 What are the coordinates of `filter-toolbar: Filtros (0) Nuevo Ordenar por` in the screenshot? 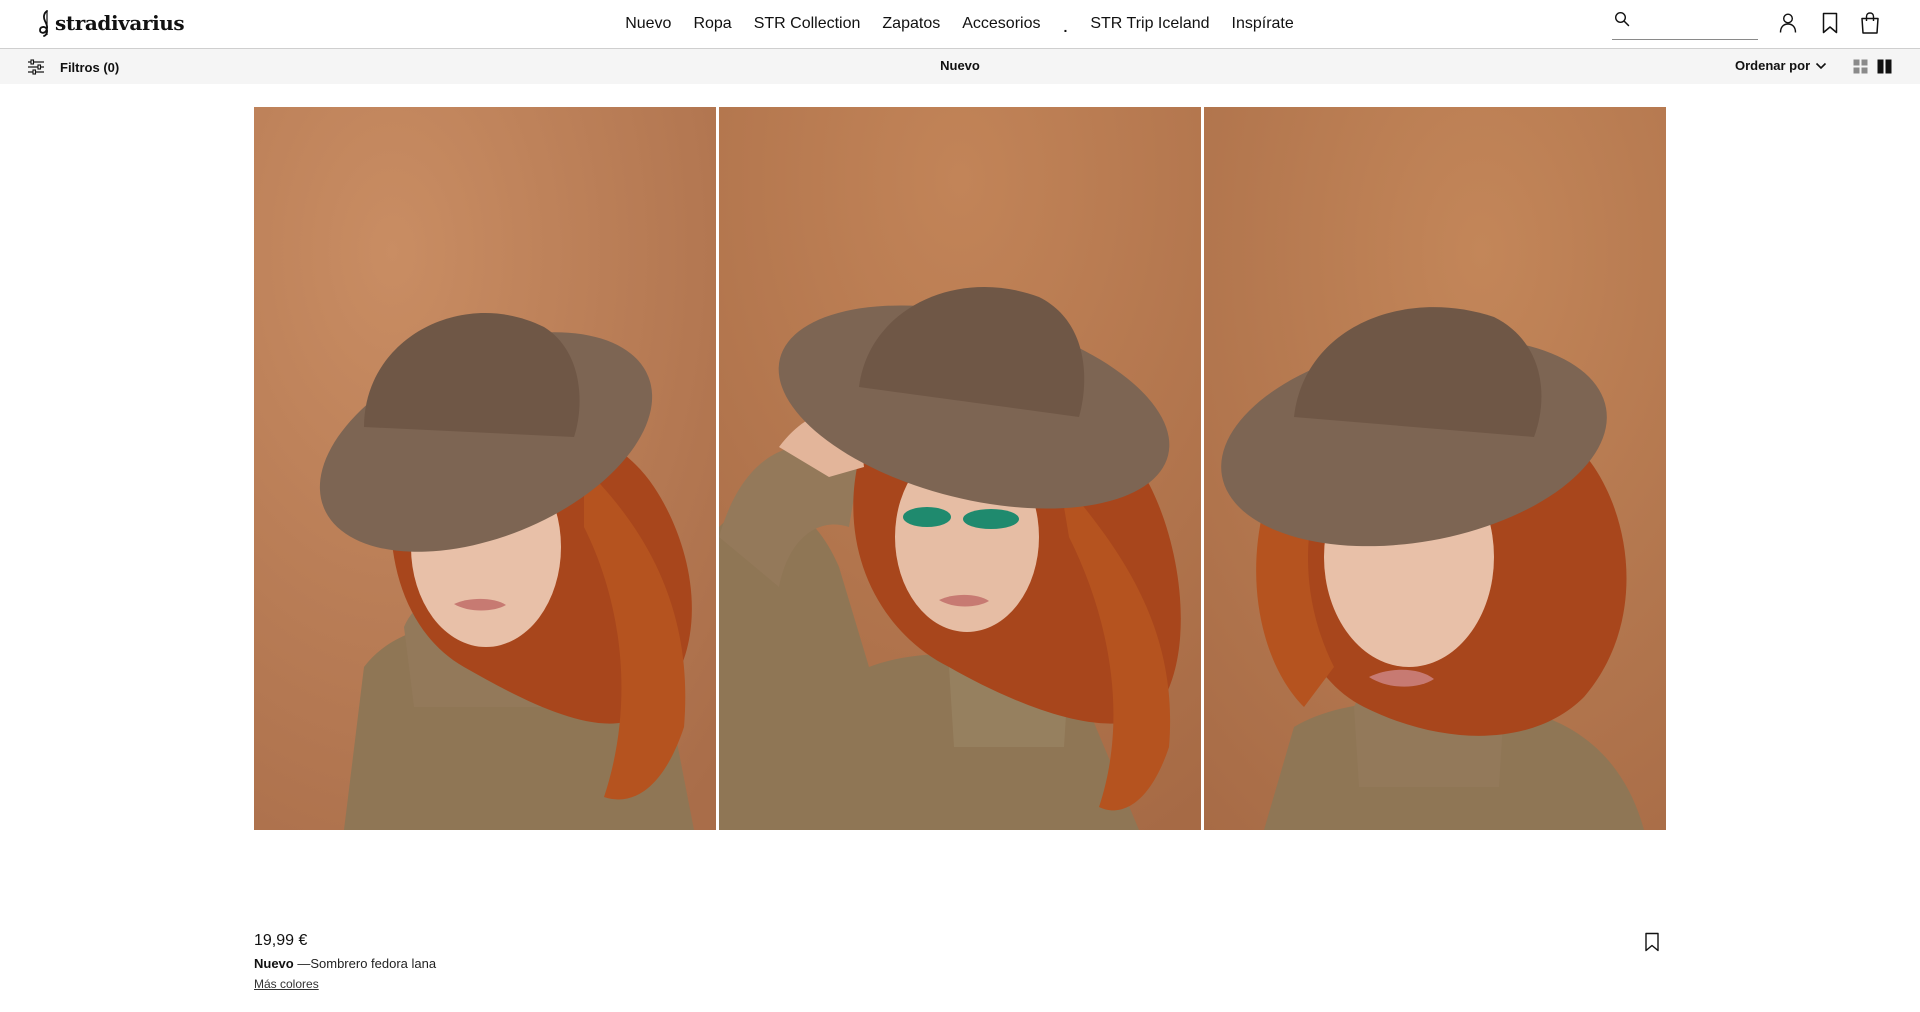 It's located at (960, 66).